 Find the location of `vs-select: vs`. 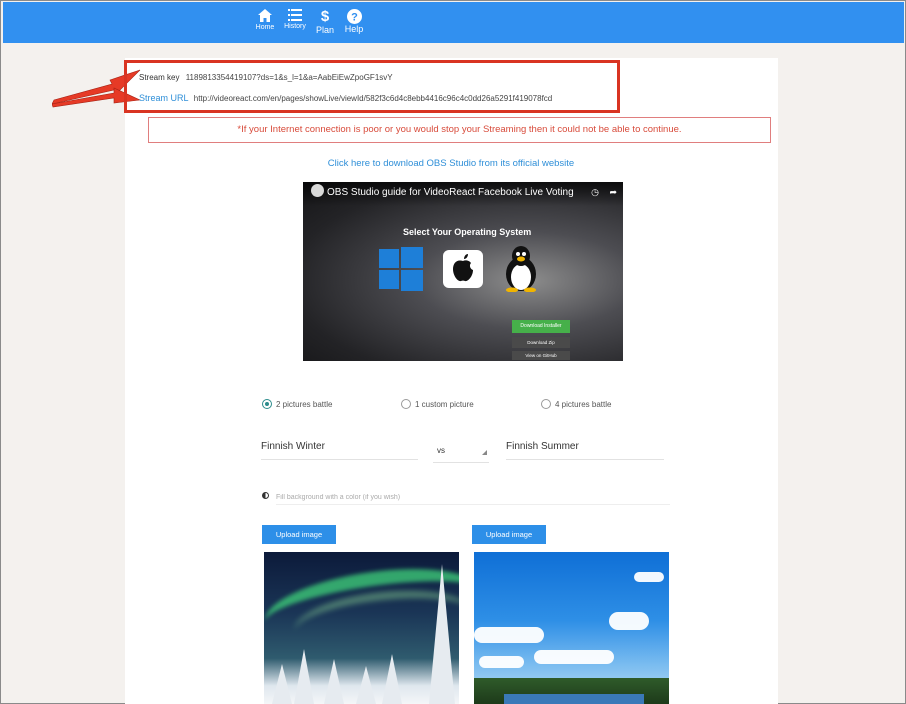

vs-select: vs is located at coordinates (461, 454).